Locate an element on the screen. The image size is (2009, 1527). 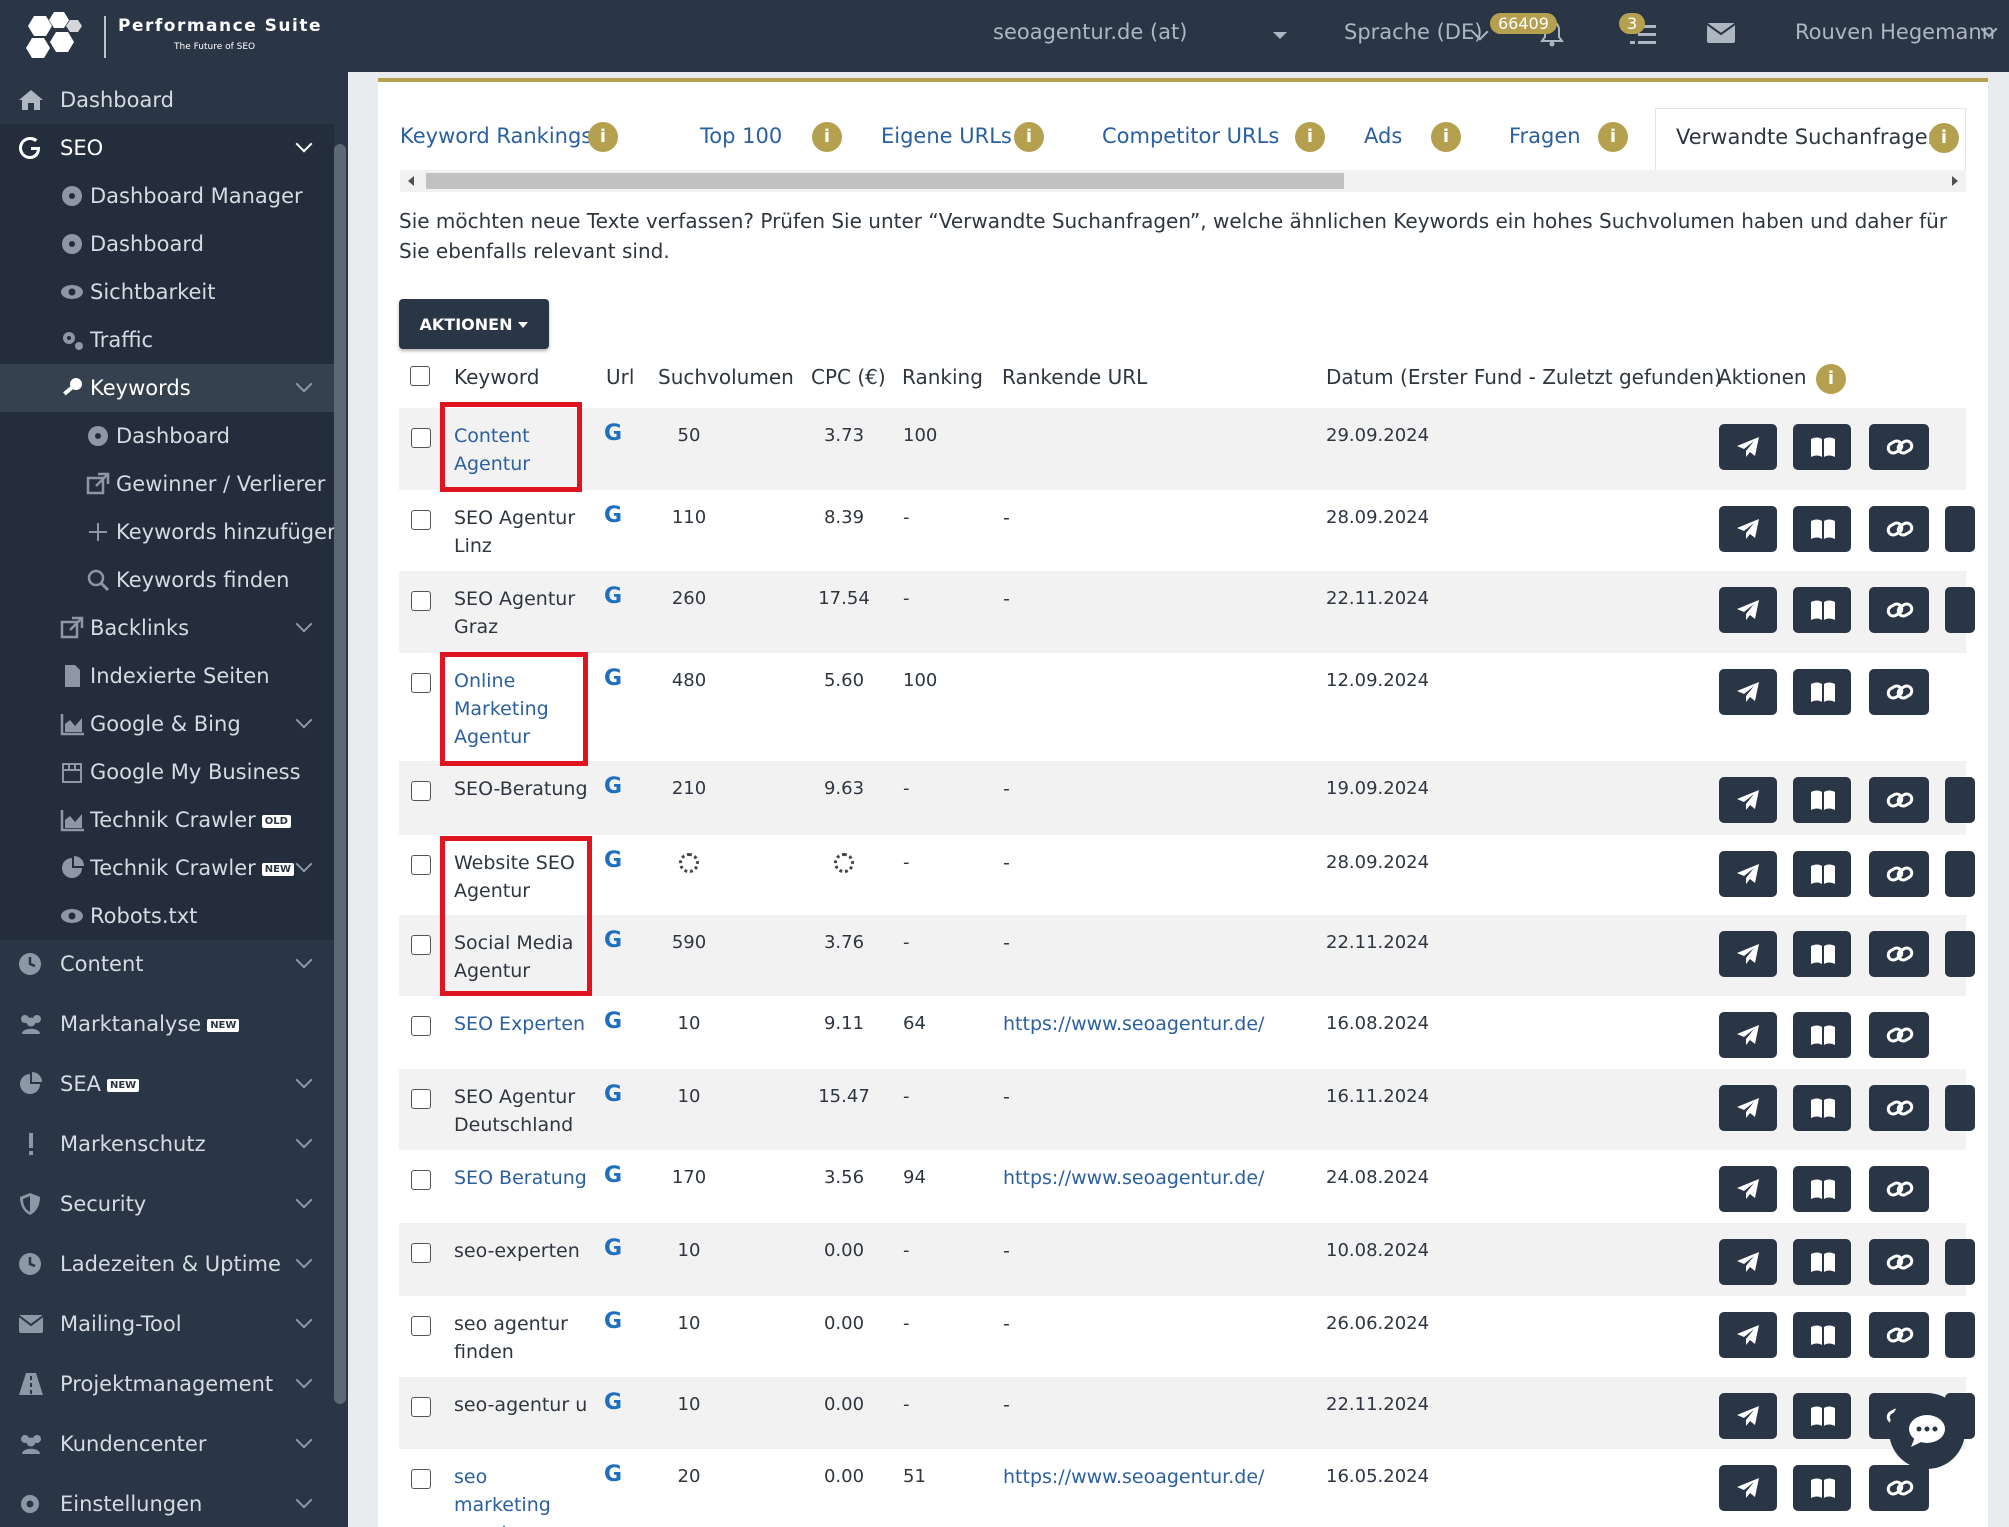
sidebar-item-keywords: Keywords is located at coordinates (167, 388).